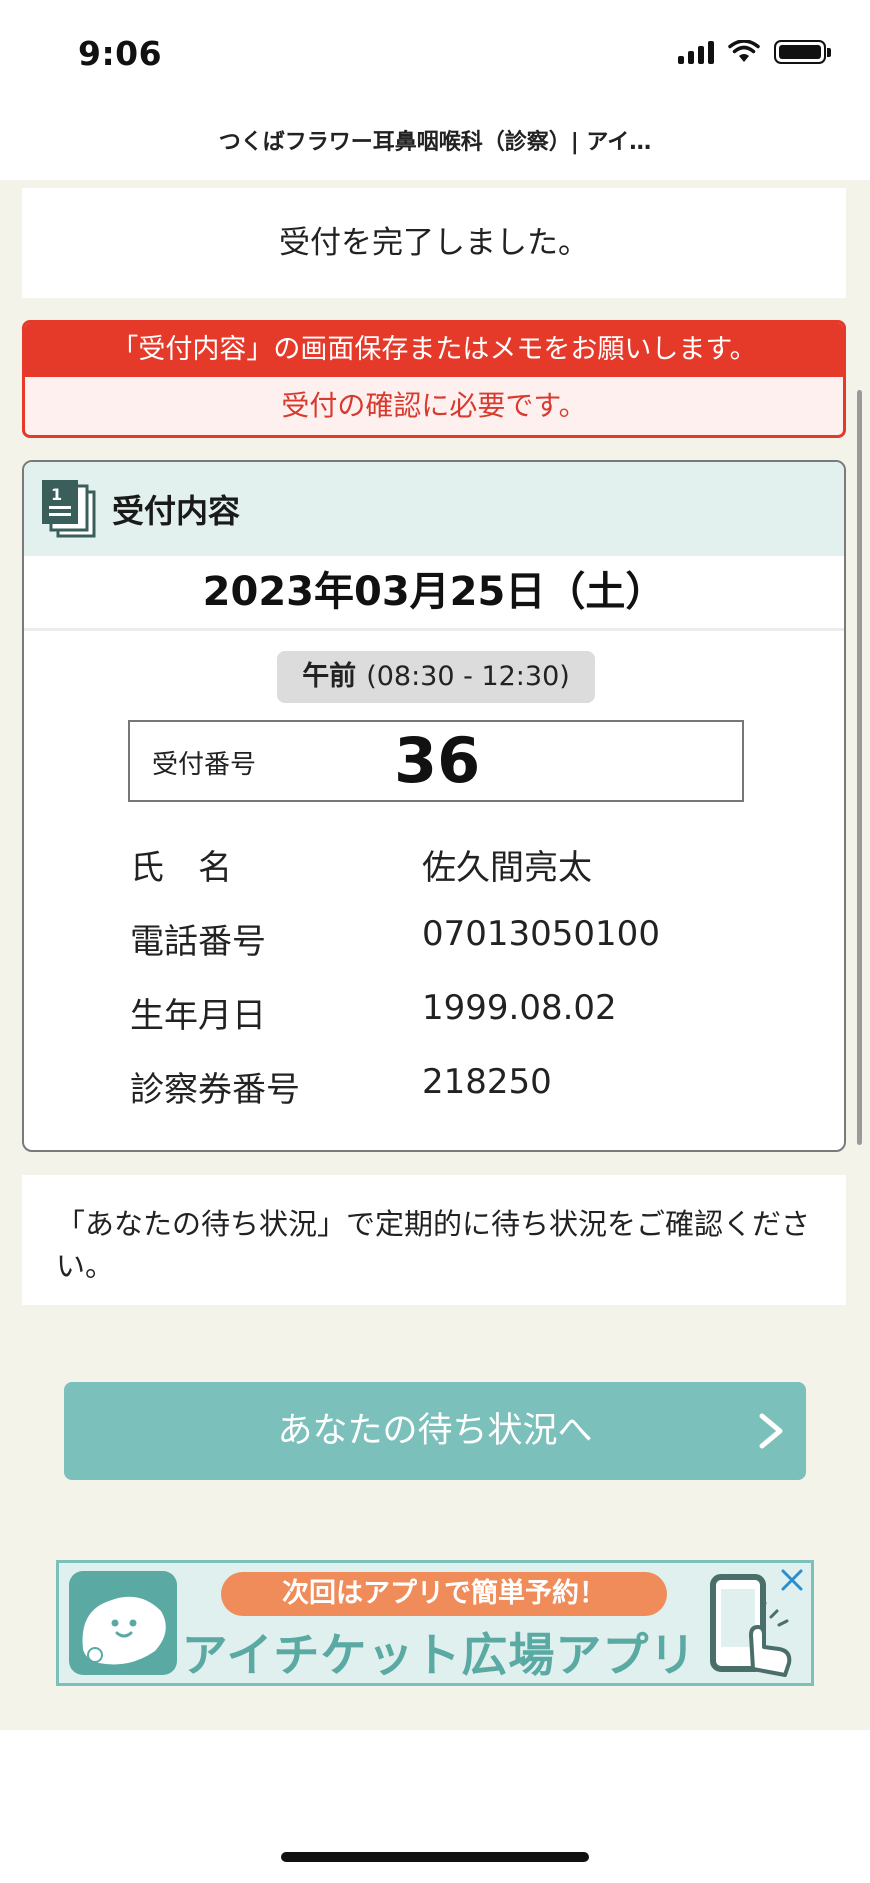 The image size is (870, 1883). What do you see at coordinates (176, 511) in the screenshot?
I see `reception-card-title: 受付内容` at bounding box center [176, 511].